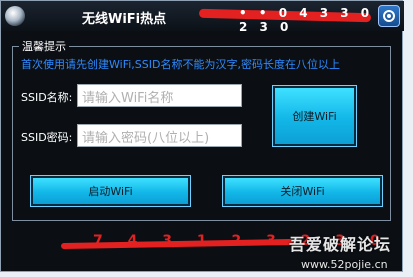  What do you see at coordinates (340, 244) in the screenshot?
I see `watermark-title: 吾爱破解论坛` at bounding box center [340, 244].